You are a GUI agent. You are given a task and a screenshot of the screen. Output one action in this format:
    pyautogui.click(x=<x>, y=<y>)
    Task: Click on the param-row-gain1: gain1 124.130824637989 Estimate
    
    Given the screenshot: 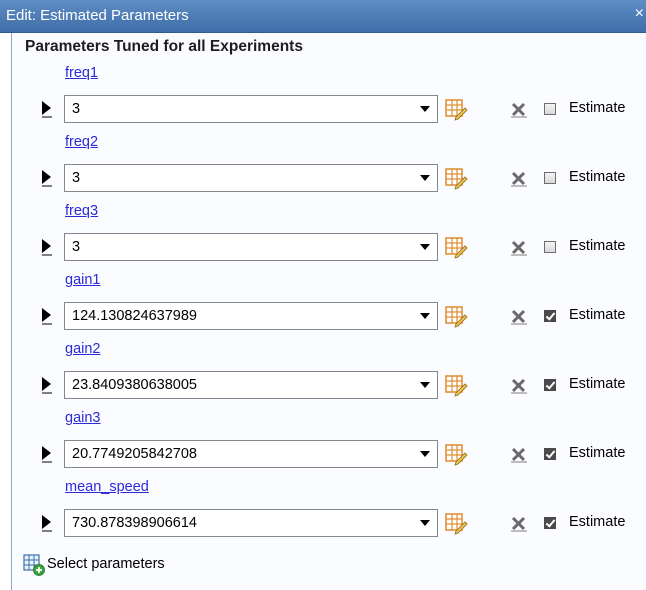 What is the action you would take?
    pyautogui.click(x=329, y=307)
    